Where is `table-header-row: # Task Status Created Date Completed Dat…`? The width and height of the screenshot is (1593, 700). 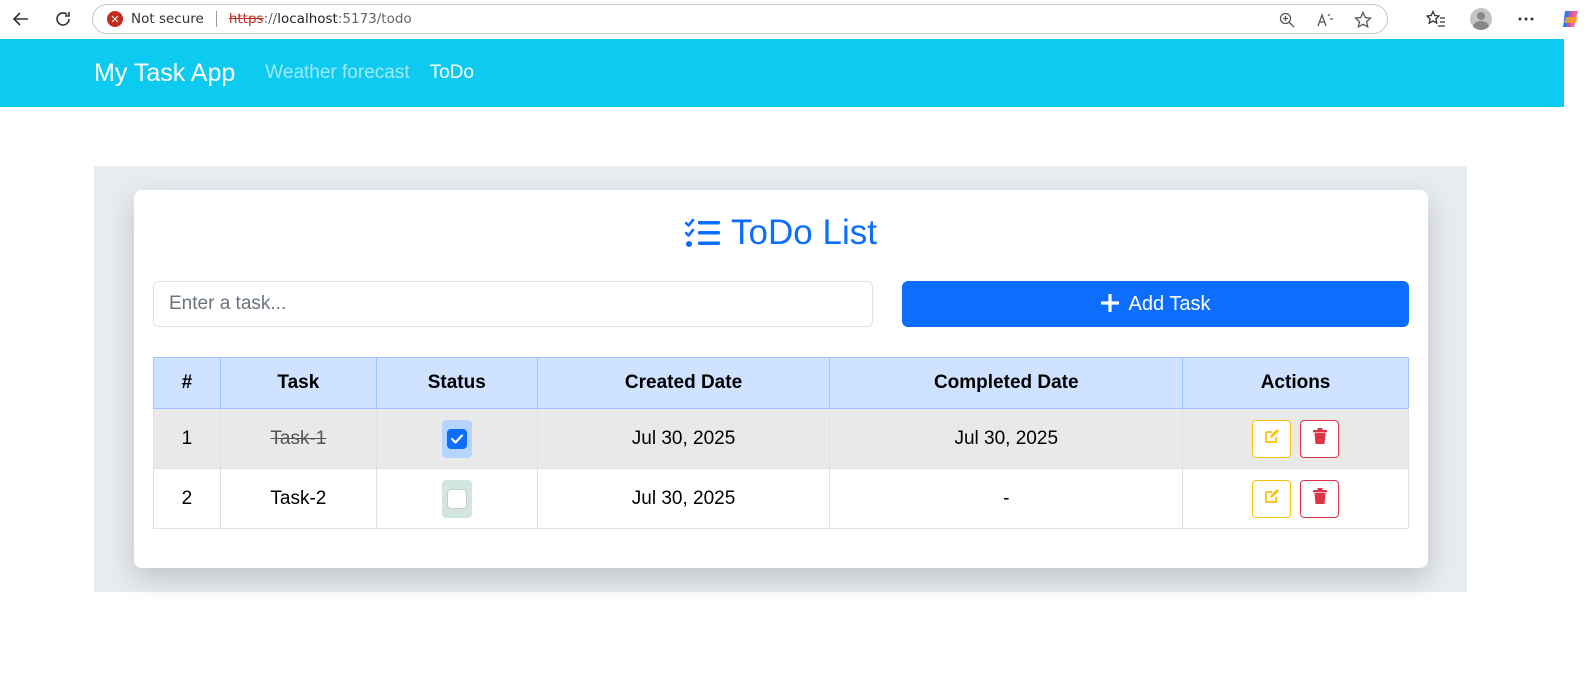 table-header-row: # Task Status Created Date Completed Dat… is located at coordinates (781, 383).